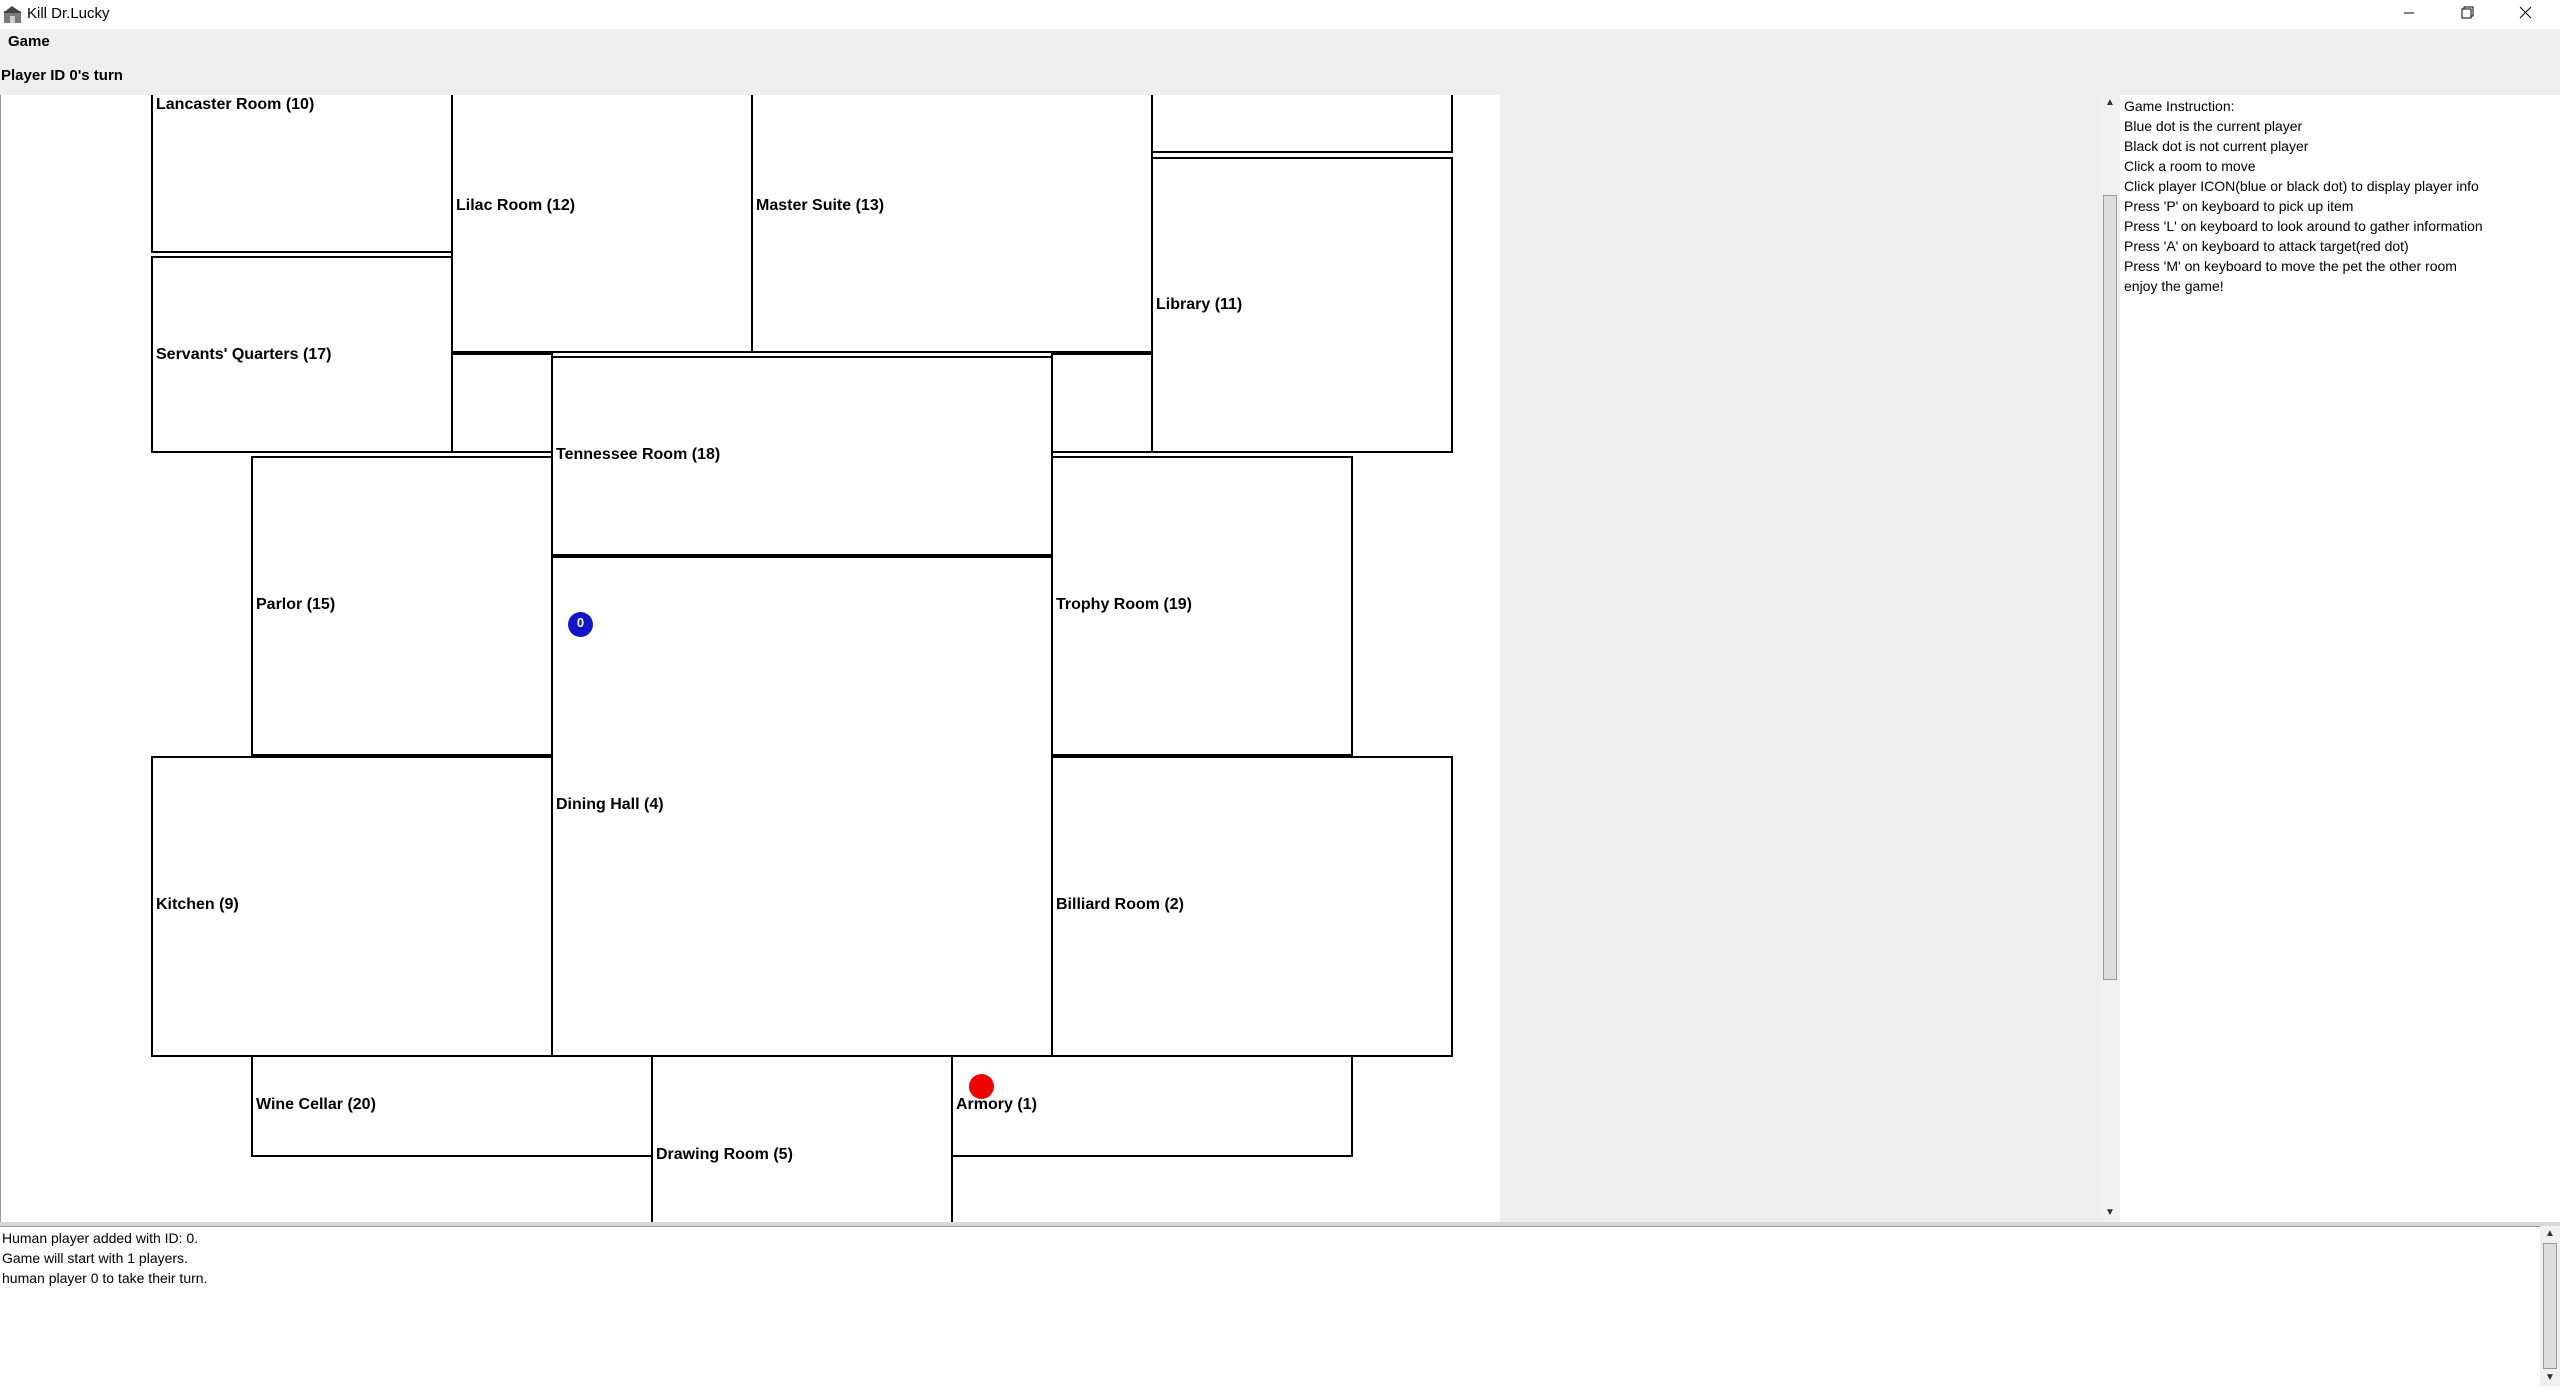  I want to click on close-button, so click(2525, 14).